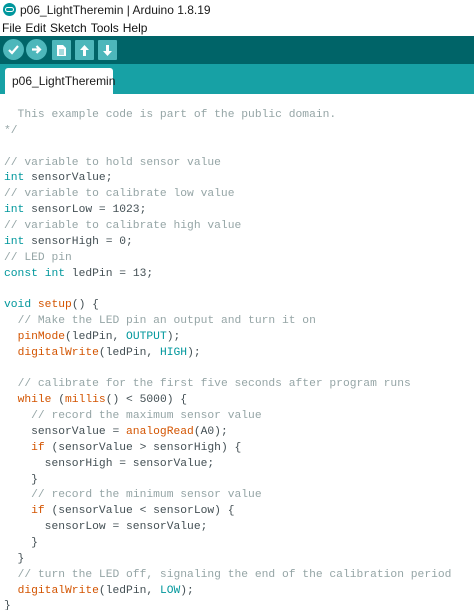 This screenshot has height=610, width=474. Describe the element at coordinates (146, 400) in the screenshot. I see `code-token: () < 5000) {` at that location.